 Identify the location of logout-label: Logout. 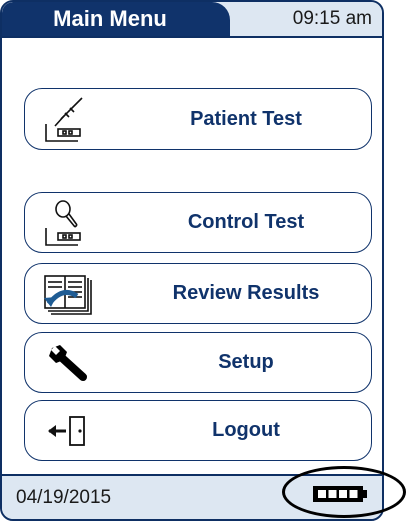
(246, 430).